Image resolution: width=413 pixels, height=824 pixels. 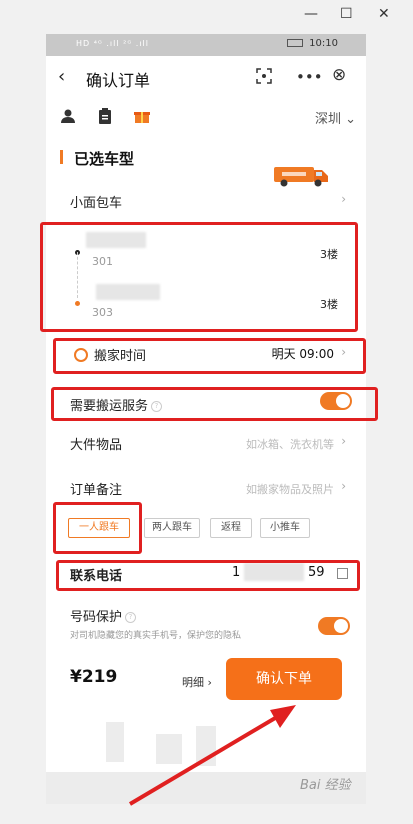 What do you see at coordinates (206, 444) in the screenshot?
I see `big-items-row: 大件物品 如冰箱、洗衣机等 ›` at bounding box center [206, 444].